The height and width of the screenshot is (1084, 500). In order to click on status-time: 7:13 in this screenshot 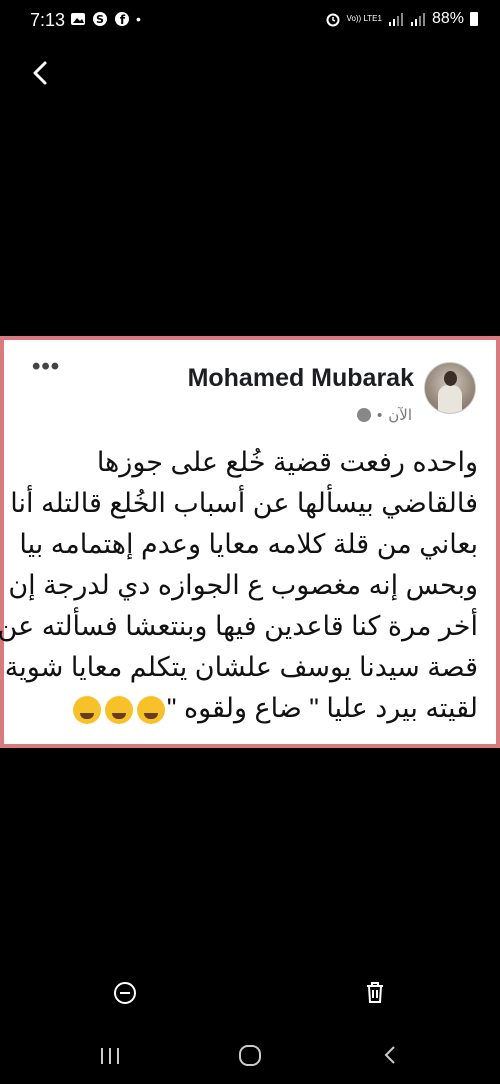, I will do `click(48, 20)`.